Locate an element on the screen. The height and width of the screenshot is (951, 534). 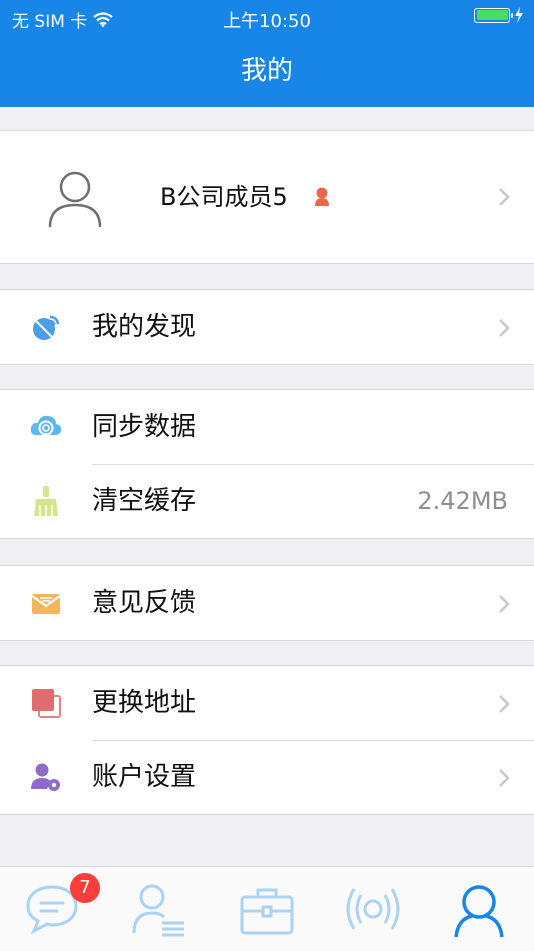
menu-item-feedback: 意见反馈 is located at coordinates (267, 603).